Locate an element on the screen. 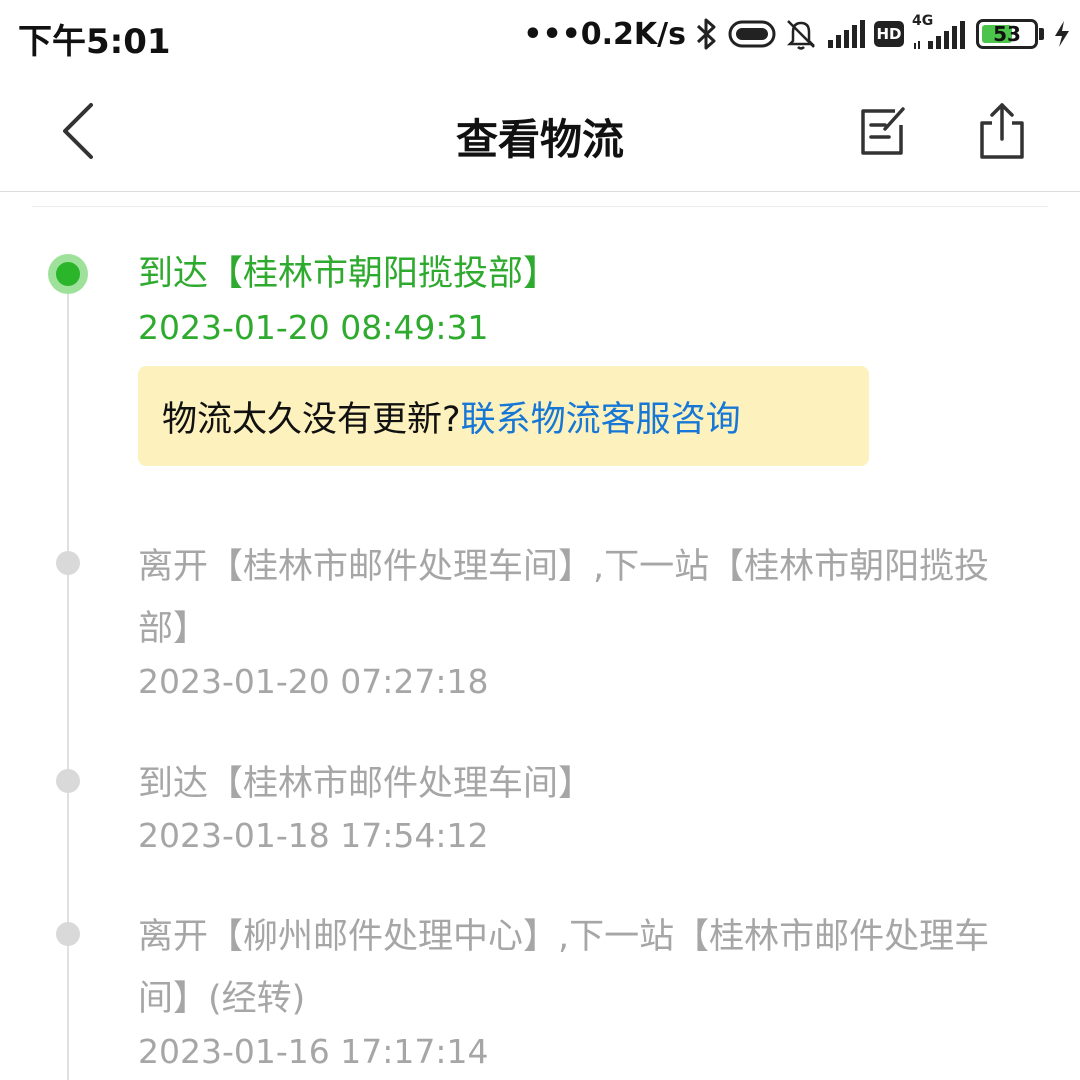  hd-badge: HD is located at coordinates (889, 34).